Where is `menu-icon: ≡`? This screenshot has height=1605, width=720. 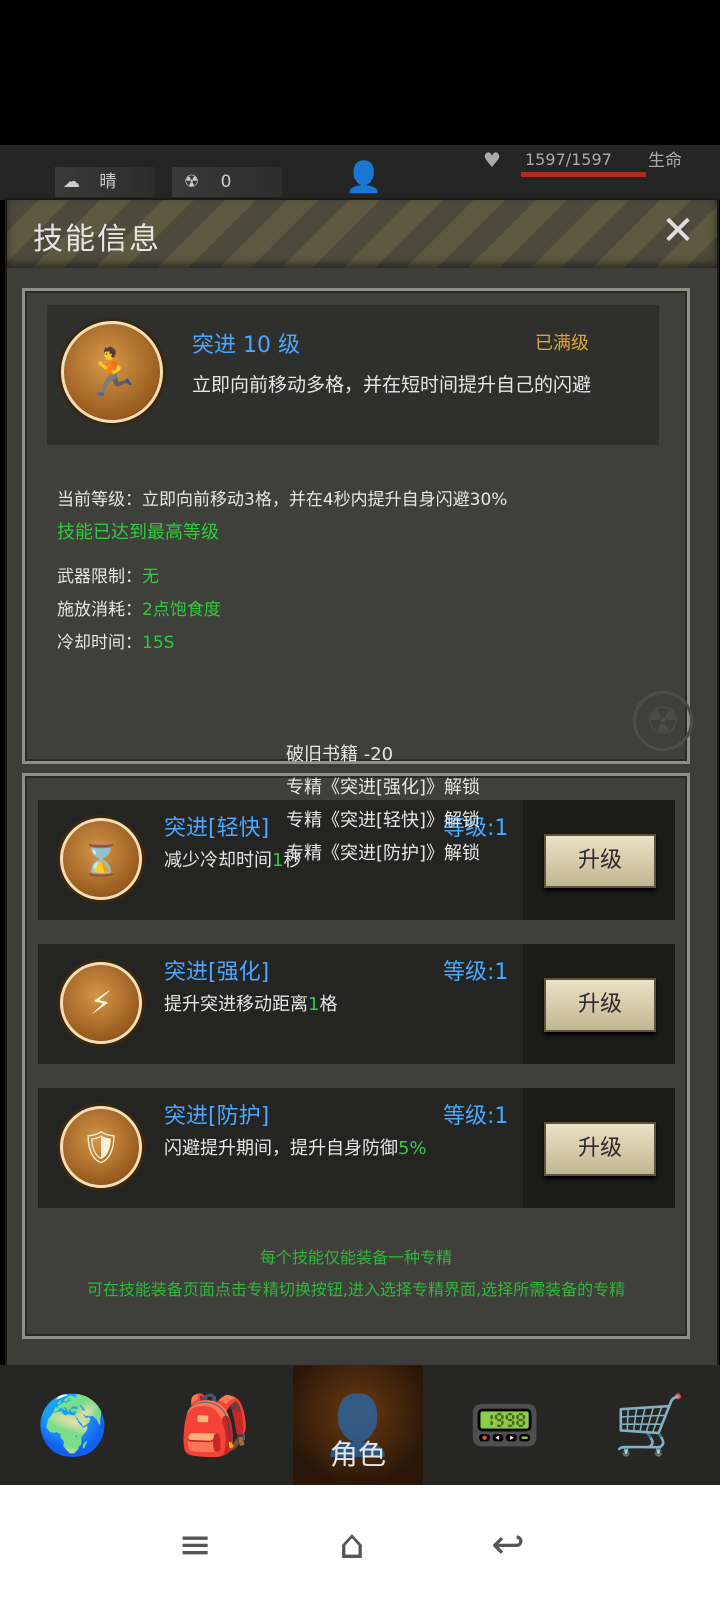
menu-icon: ≡ is located at coordinates (195, 1545).